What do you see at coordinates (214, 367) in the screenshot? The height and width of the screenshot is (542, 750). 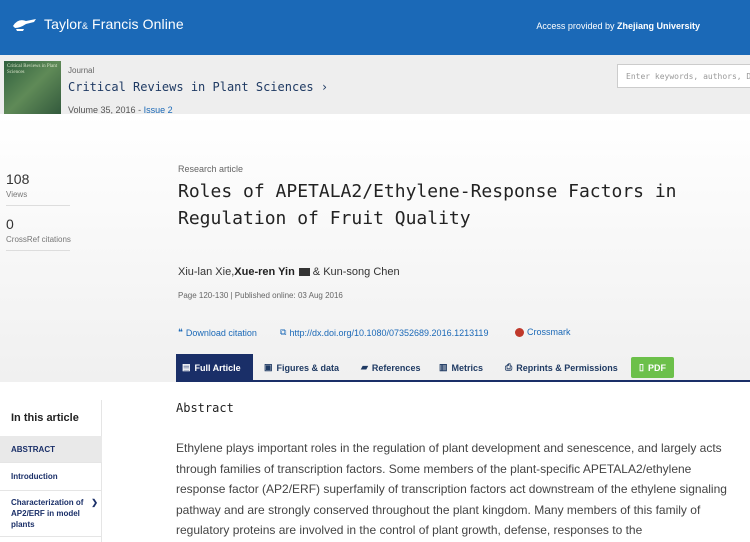 I see `tab-full-article: ▤ Full Article` at bounding box center [214, 367].